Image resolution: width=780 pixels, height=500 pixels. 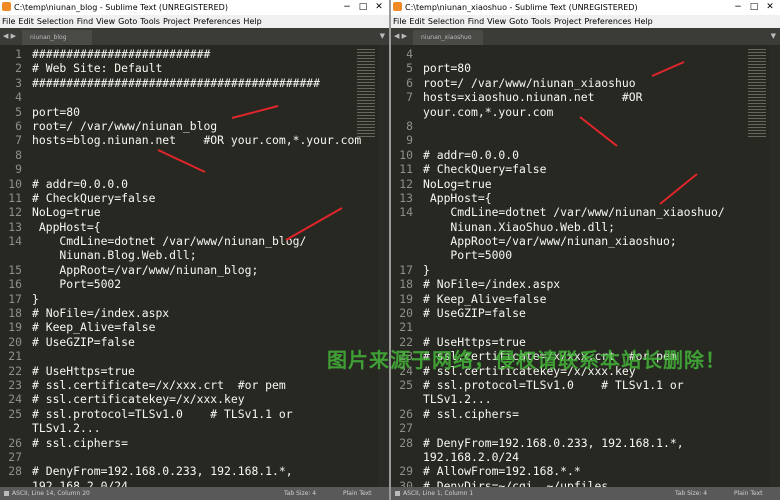 What do you see at coordinates (194, 255) in the screenshot?
I see `code-line: Niunan.Blog.Web.dll;` at bounding box center [194, 255].